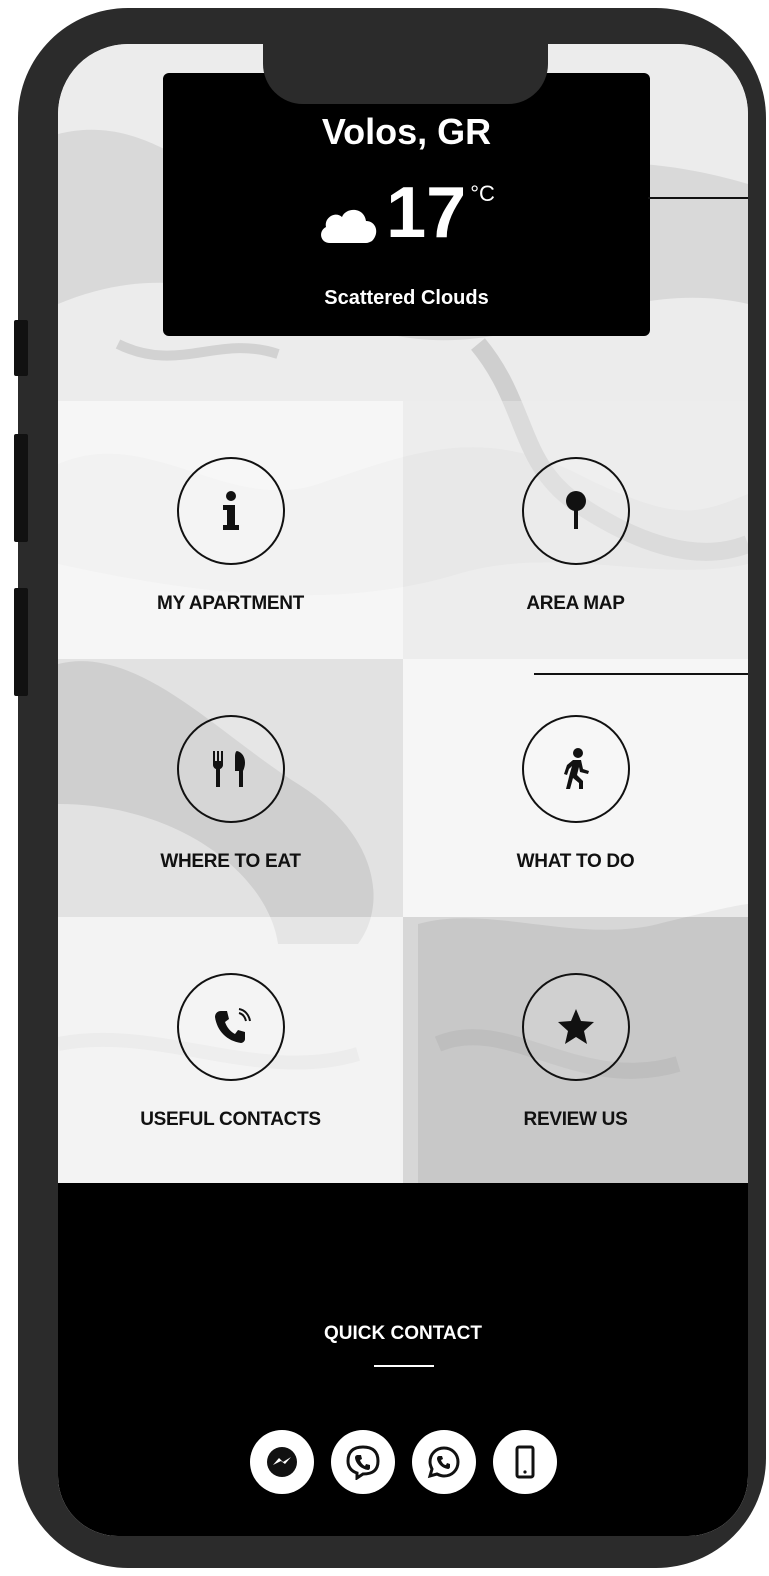 The width and height of the screenshot is (769, 1576). I want to click on menu-item-label: AREA MAP, so click(575, 603).